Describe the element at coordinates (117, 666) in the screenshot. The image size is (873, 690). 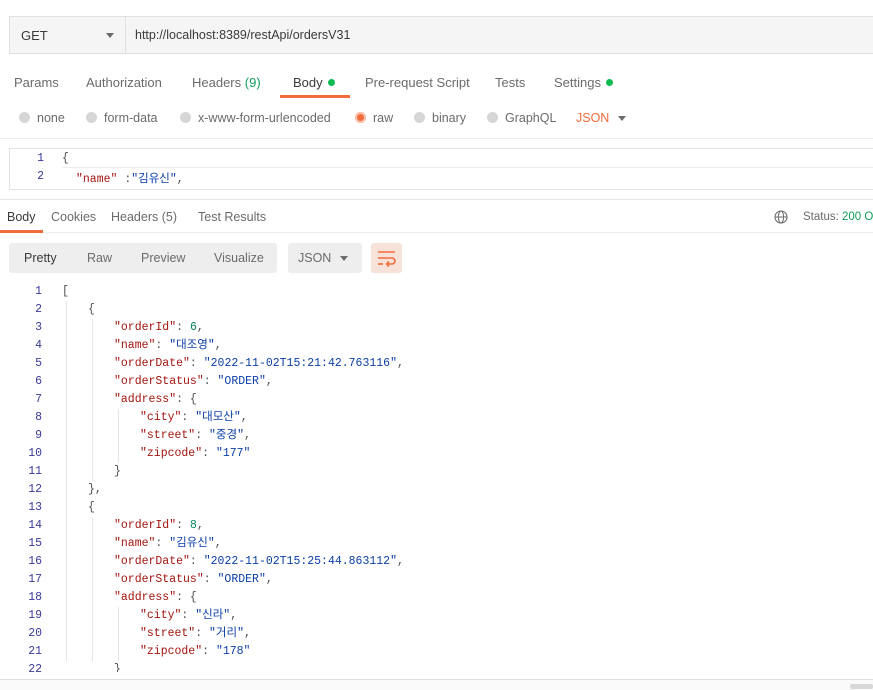
I see `code-text: }` at that location.